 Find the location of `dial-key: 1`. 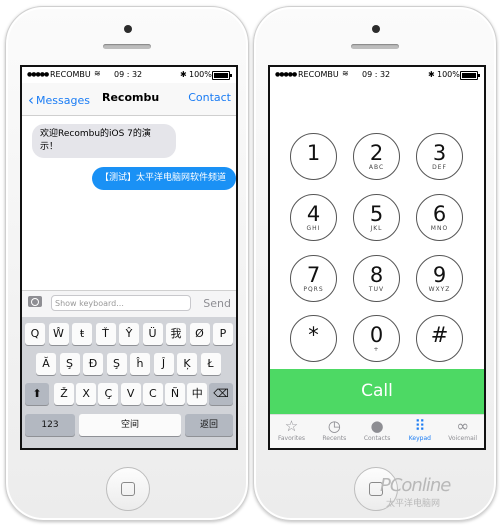

dial-key: 1 is located at coordinates (313, 156).